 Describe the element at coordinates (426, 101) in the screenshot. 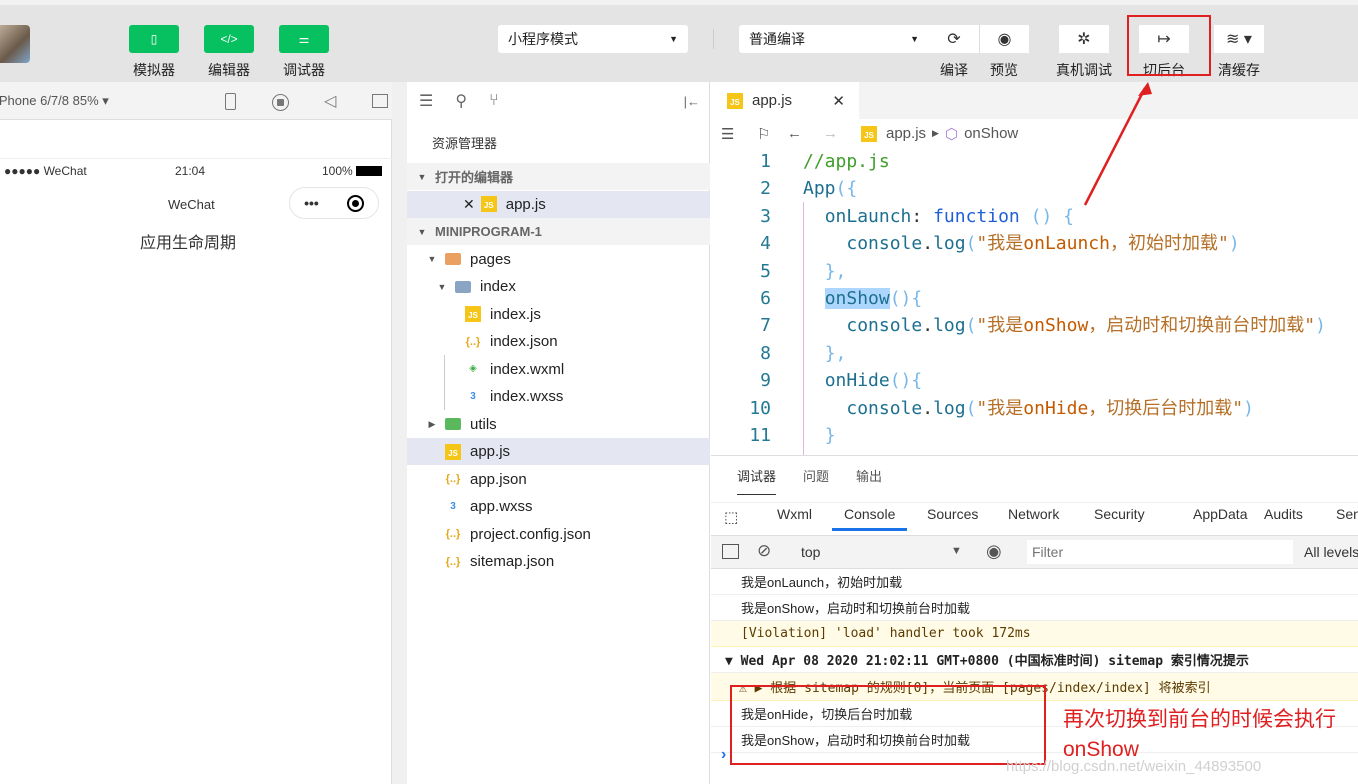

I see `list-icon: ☰` at that location.